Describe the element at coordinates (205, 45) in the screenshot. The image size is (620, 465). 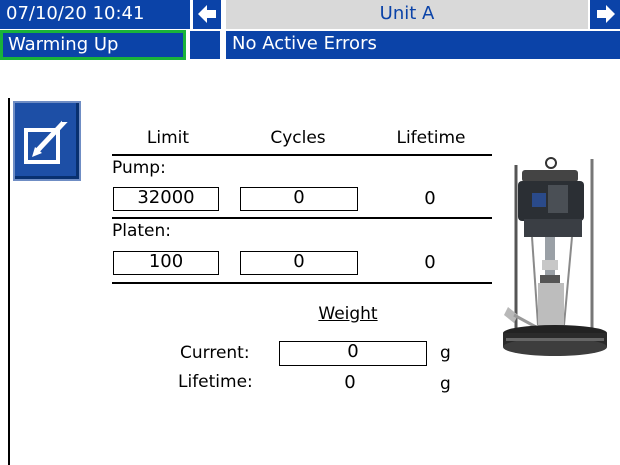
I see `status-spacer` at that location.